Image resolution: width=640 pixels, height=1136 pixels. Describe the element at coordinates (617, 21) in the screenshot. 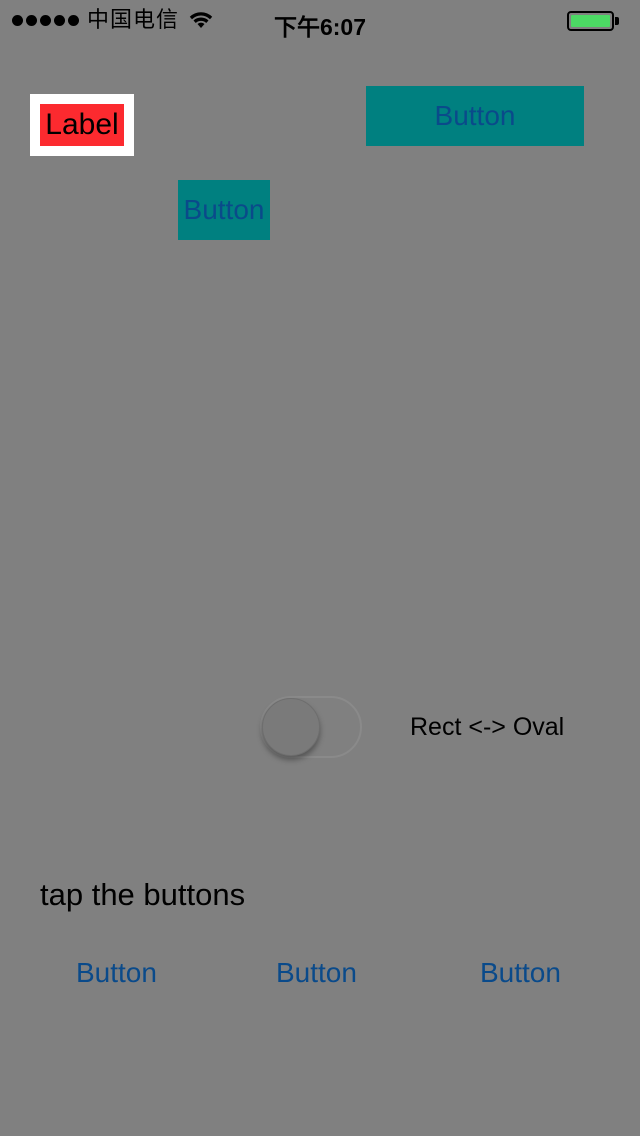

I see `battery-cap` at that location.